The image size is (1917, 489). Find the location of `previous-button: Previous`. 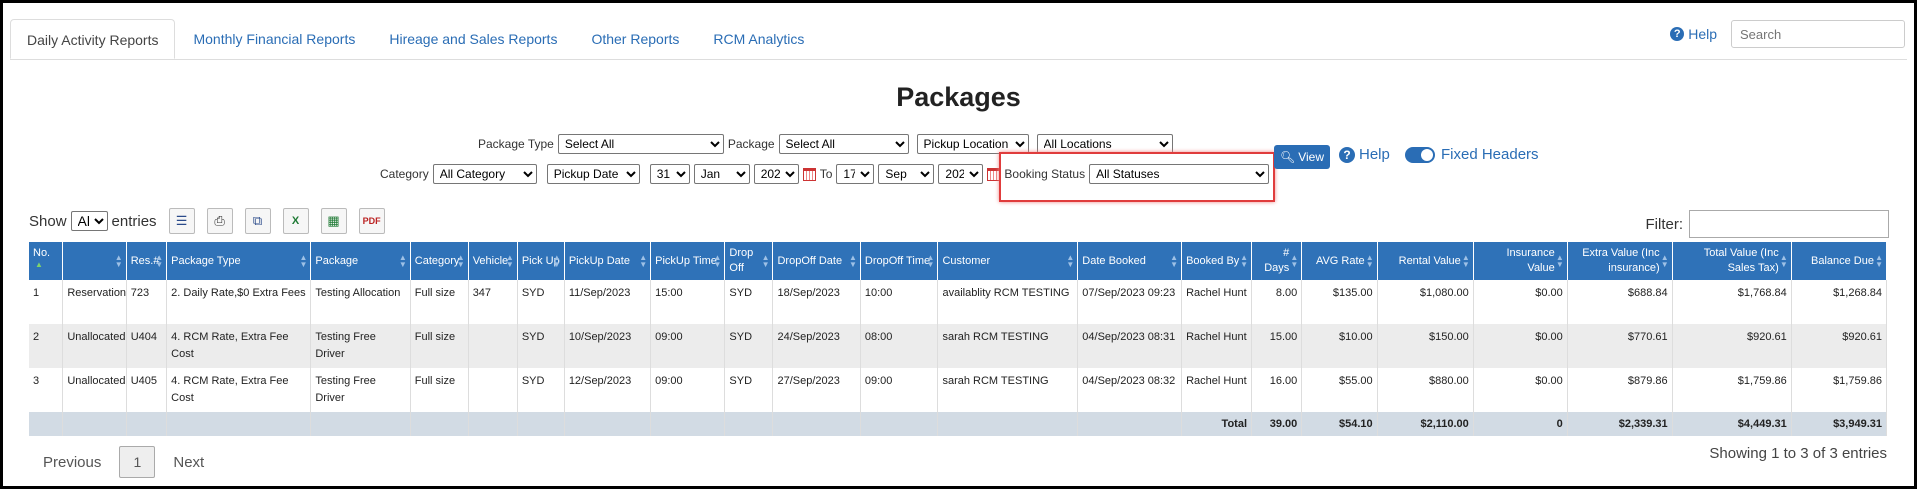

previous-button: Previous is located at coordinates (72, 462).